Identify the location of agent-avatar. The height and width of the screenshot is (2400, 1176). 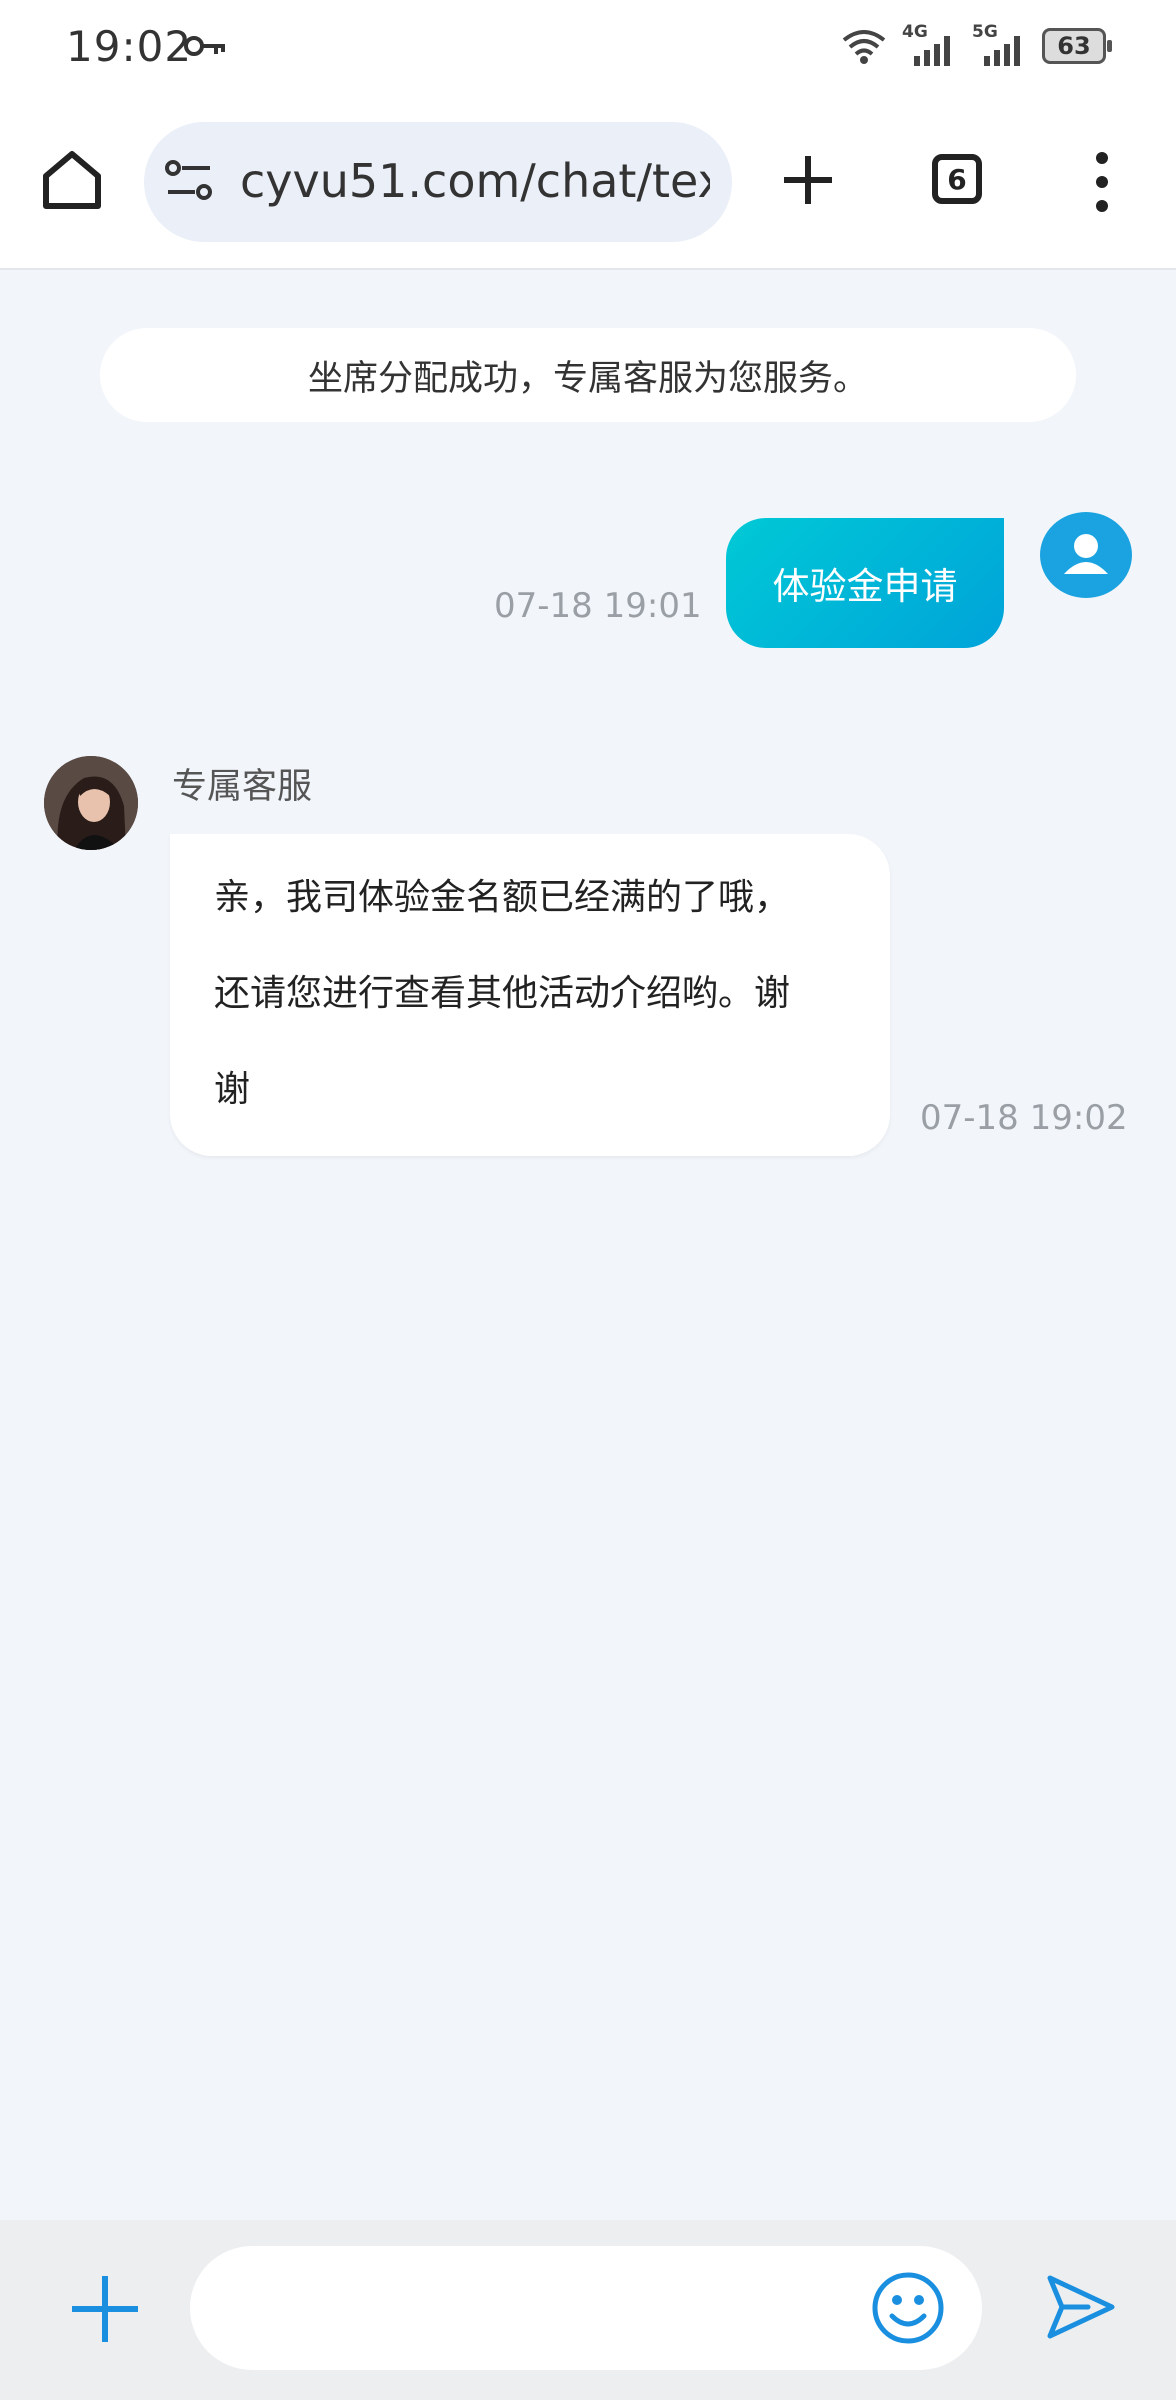
(91, 803).